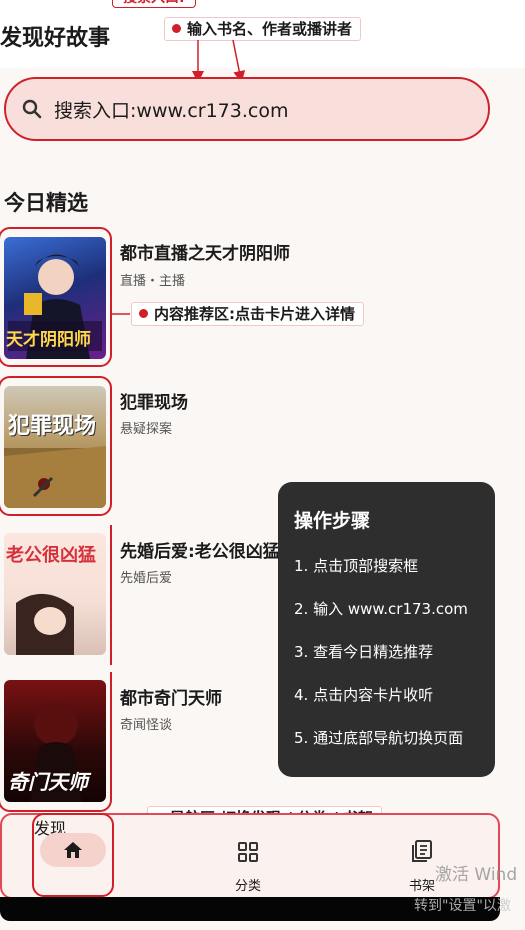 The height and width of the screenshot is (930, 525). Describe the element at coordinates (247, 886) in the screenshot. I see `nav-label: 分类` at that location.